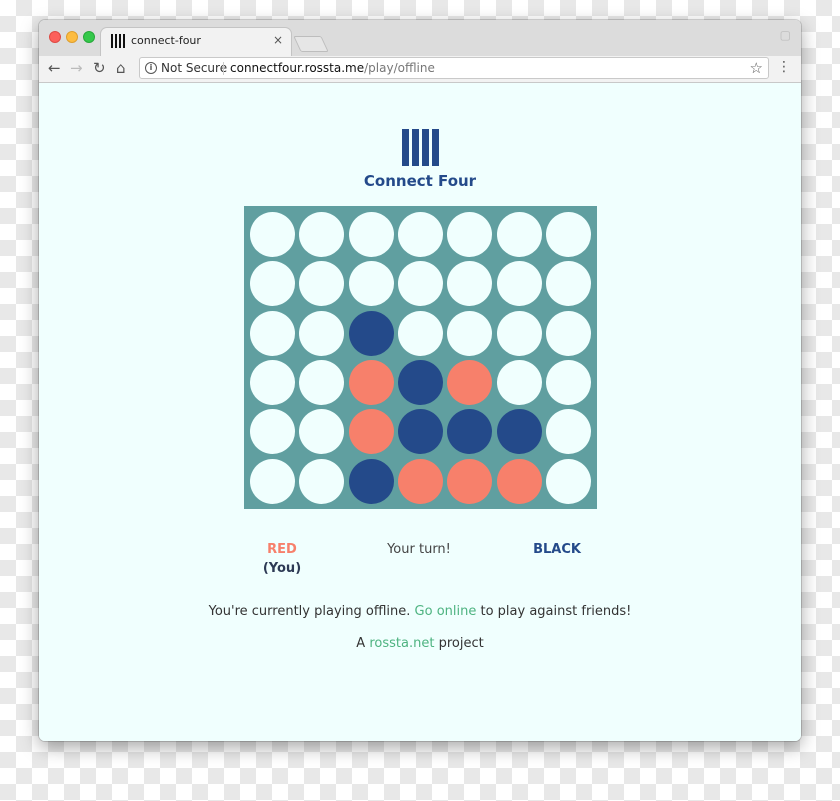 This screenshot has width=840, height=801. Describe the element at coordinates (121, 68) in the screenshot. I see `home-icon: ⌂` at that location.